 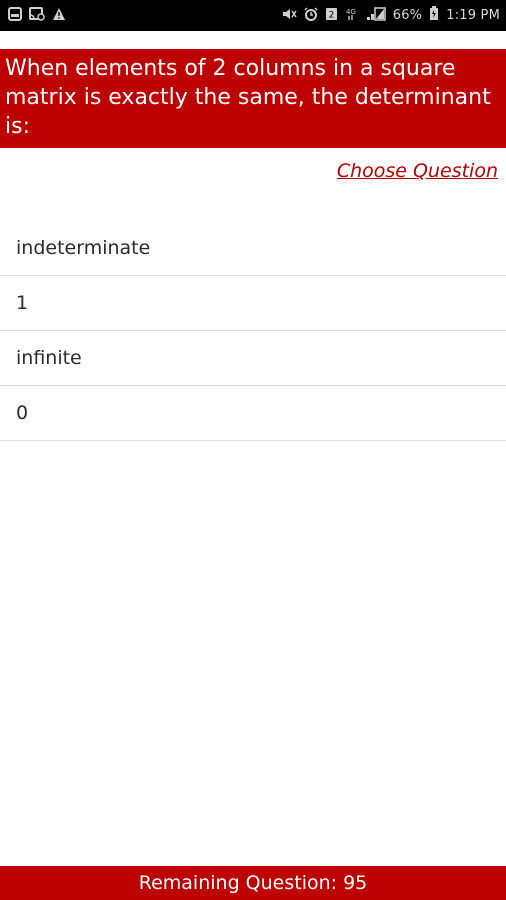 What do you see at coordinates (253, 15) in the screenshot?
I see `status-bar: 2 4G 66% 1:19 PM` at bounding box center [253, 15].